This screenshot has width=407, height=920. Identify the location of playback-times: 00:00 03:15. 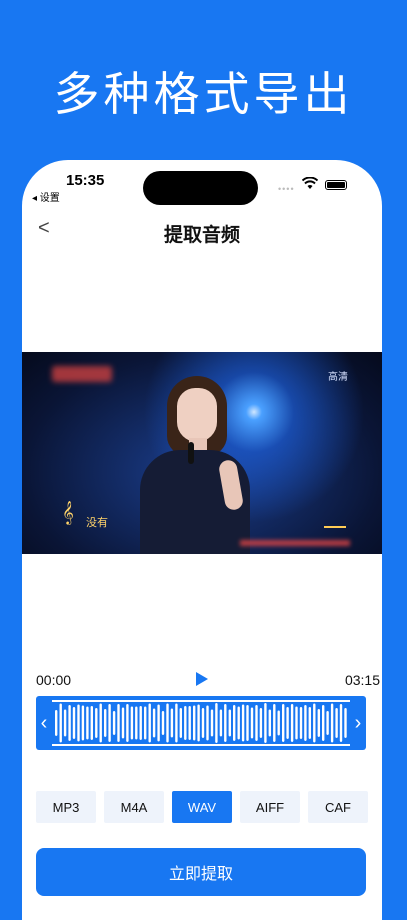
(208, 682).